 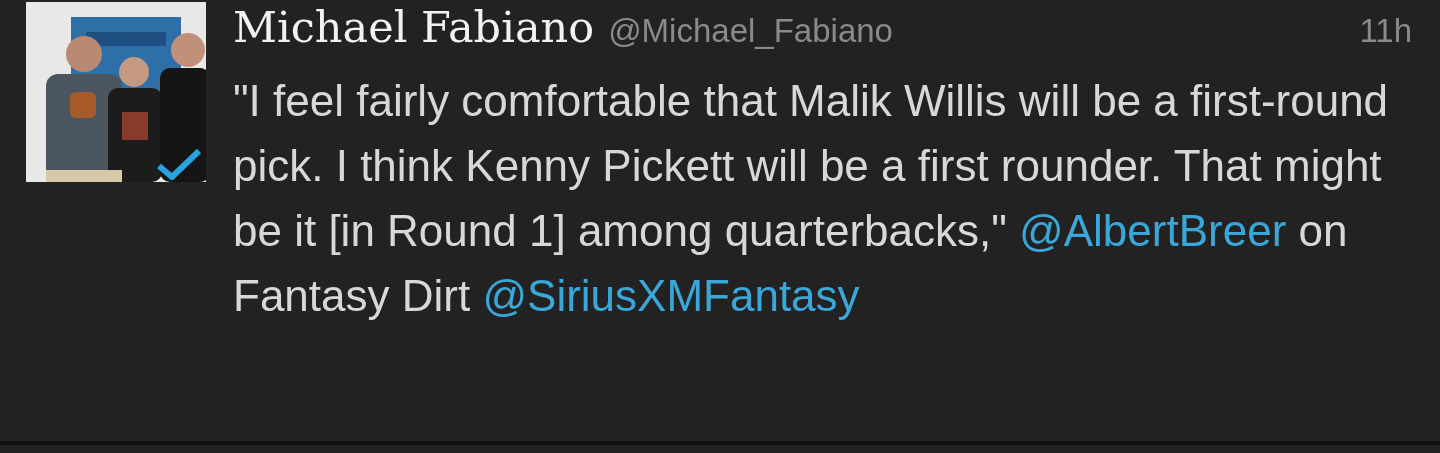 What do you see at coordinates (1153, 230) in the screenshot?
I see `mention-link: @AlbertBreer` at bounding box center [1153, 230].